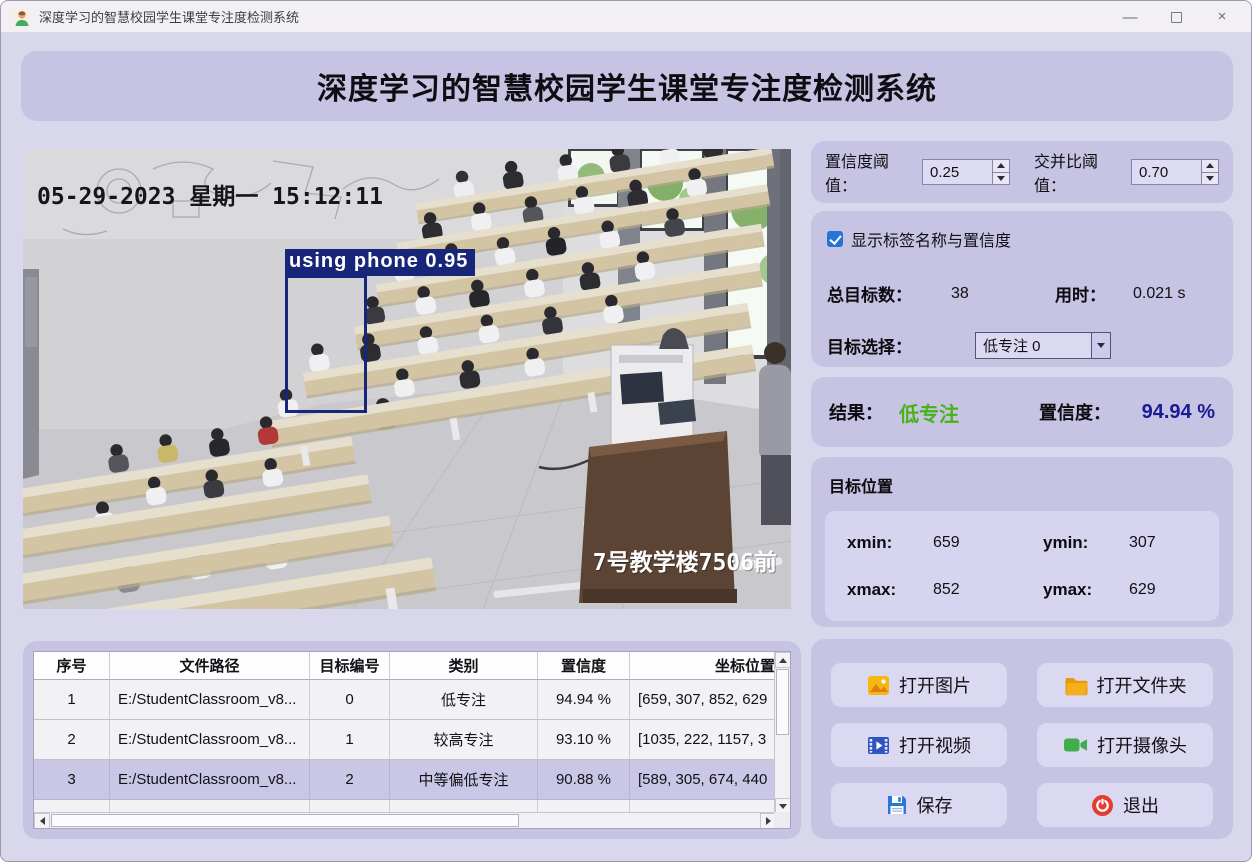 The width and height of the screenshot is (1252, 862). I want to click on iou-threshold-input, so click(1166, 172).